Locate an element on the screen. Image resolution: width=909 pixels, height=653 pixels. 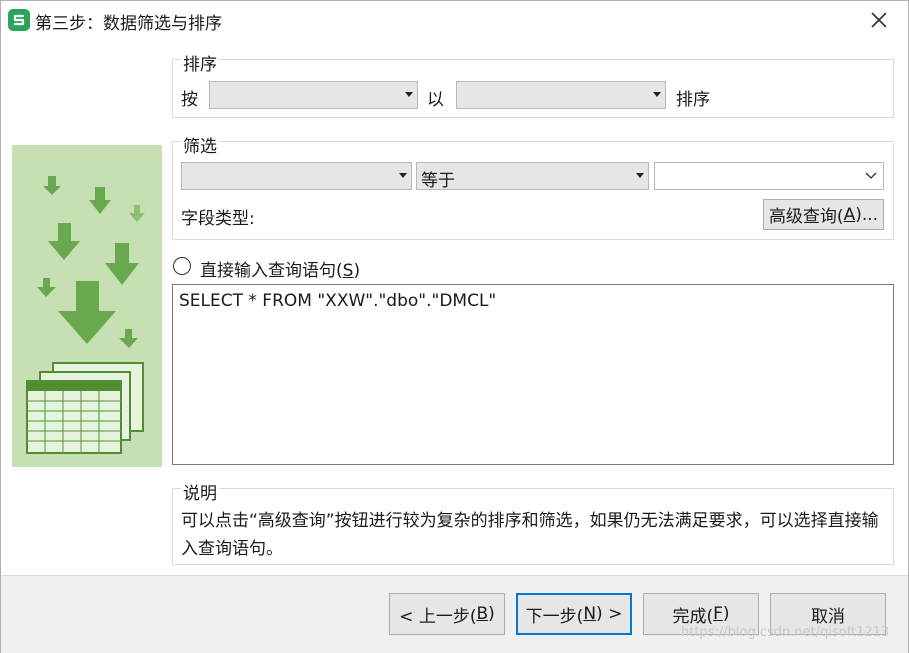
finish-mnemonic: F is located at coordinates (718, 614).